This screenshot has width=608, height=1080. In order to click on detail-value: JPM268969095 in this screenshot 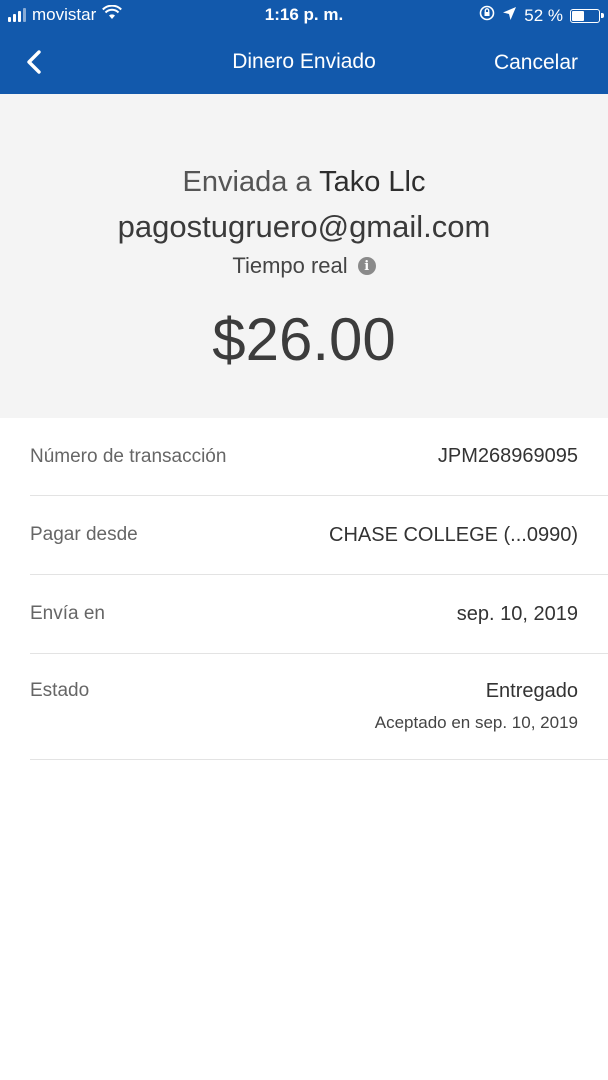, I will do `click(507, 456)`.